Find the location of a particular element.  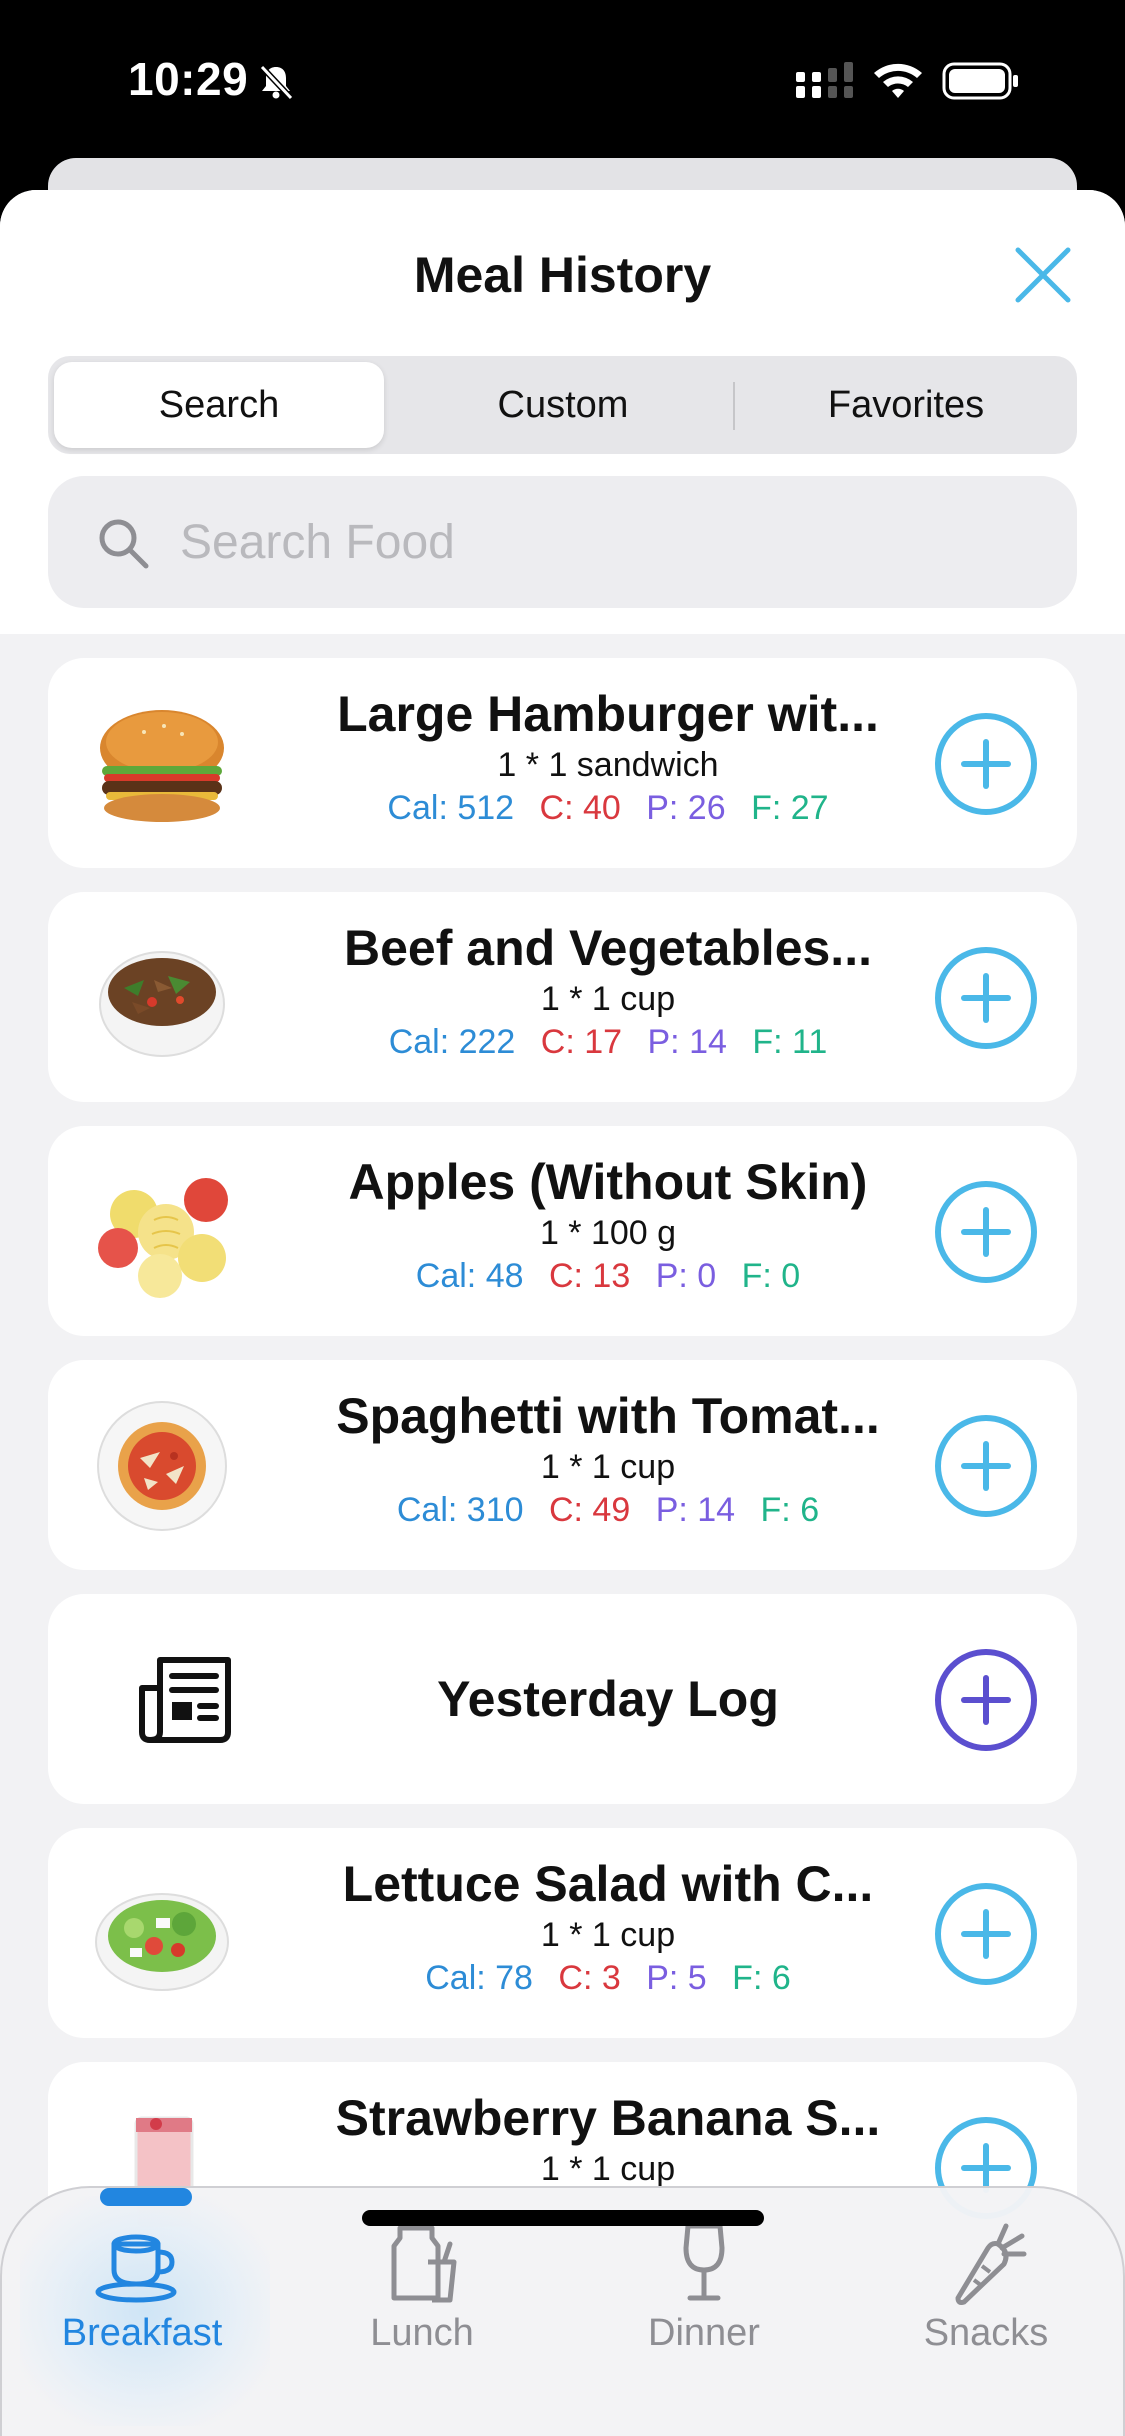

tab-snacks: Snacks is located at coordinates (986, 2303).